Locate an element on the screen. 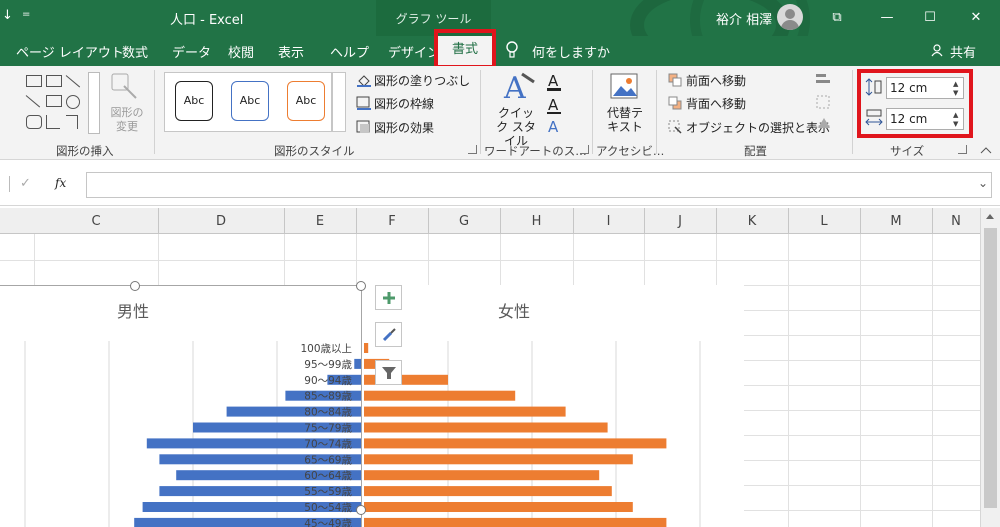 The image size is (1000, 527). formula-expand-icon: ⌄ is located at coordinates (983, 183).